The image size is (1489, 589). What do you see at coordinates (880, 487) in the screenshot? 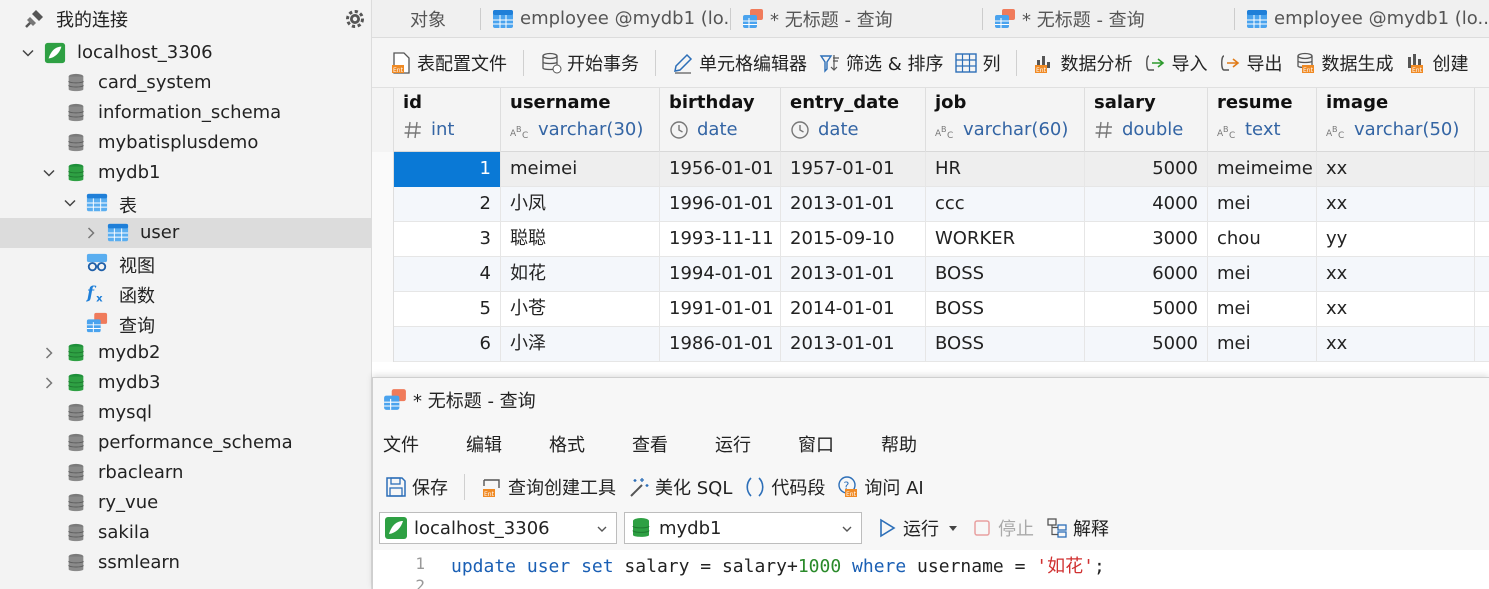
I see `ask-ai-button: ? Ent 询问 AI` at bounding box center [880, 487].